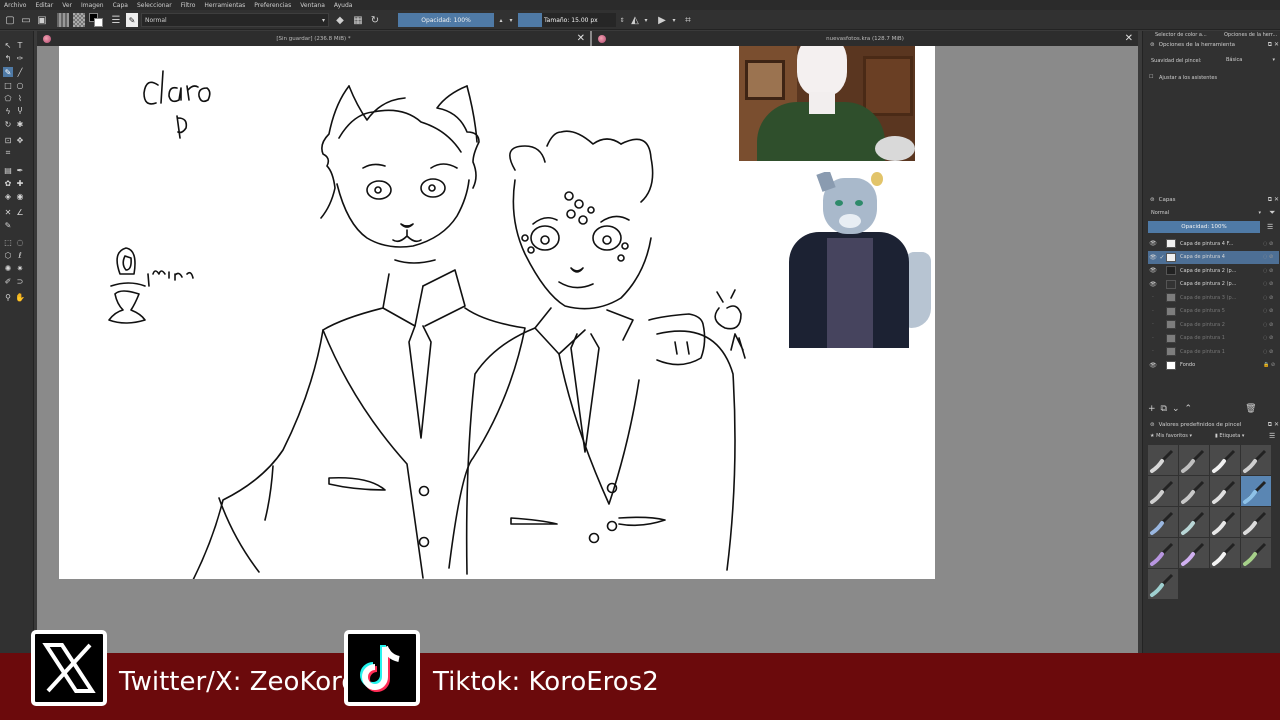 Image resolution: width=1280 pixels, height=720 pixels. I want to click on polygon-select-icon: ⬡, so click(8, 255).